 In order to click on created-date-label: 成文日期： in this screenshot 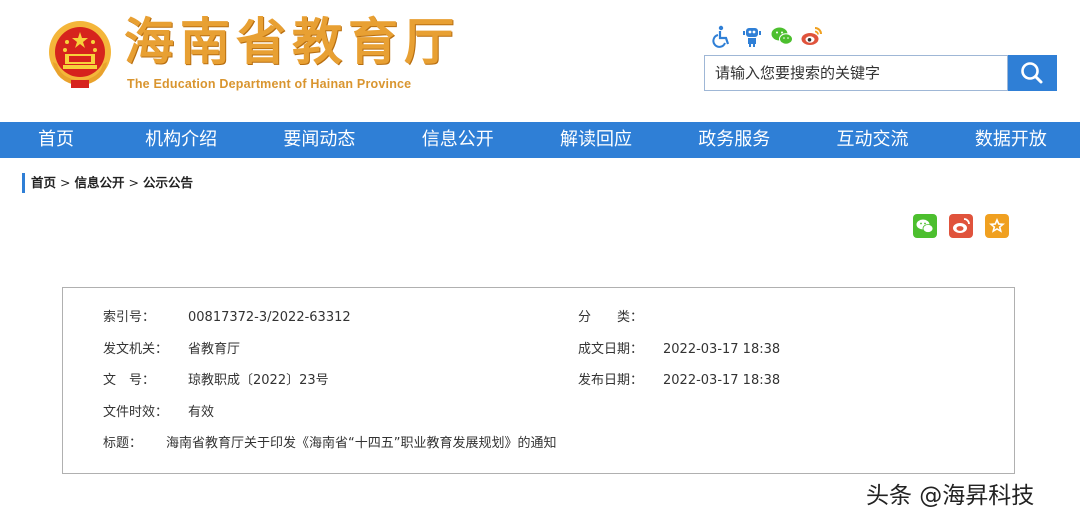, I will do `click(611, 349)`.